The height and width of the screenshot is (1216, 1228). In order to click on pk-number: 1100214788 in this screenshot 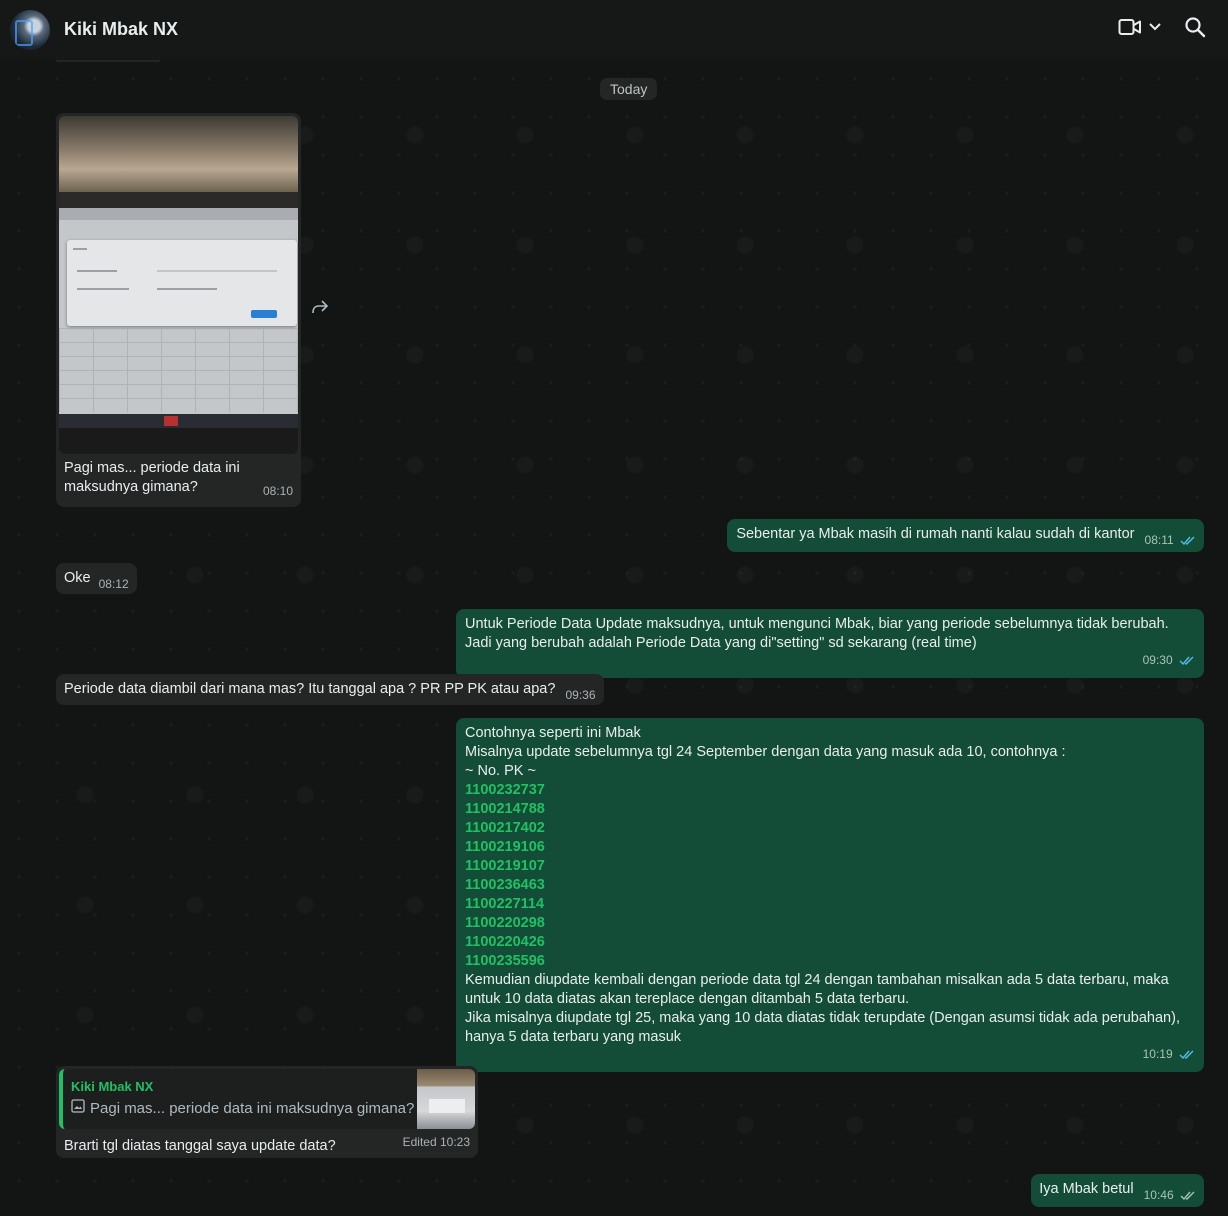, I will do `click(505, 809)`.